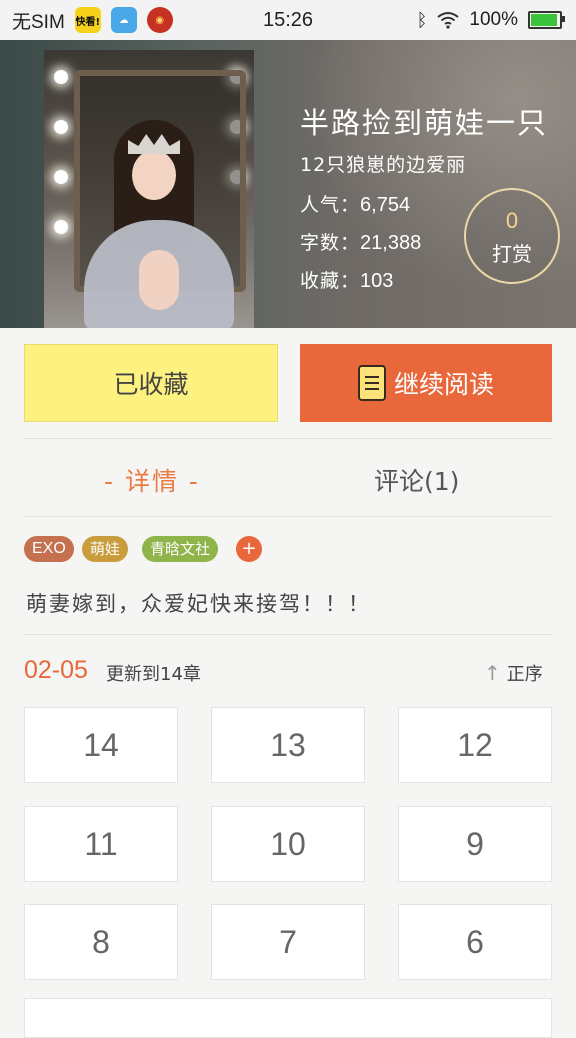 This screenshot has width=576, height=1038. I want to click on reward-button: 0 打赏, so click(512, 236).